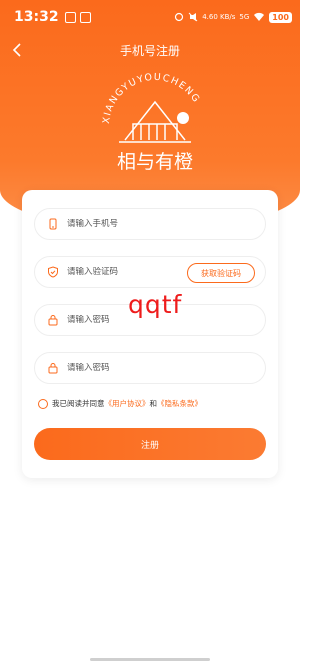 Image resolution: width=320 pixels, height=667 pixels. Describe the element at coordinates (78, 403) in the screenshot. I see `agreement-text: 我已阅读并同意` at that location.